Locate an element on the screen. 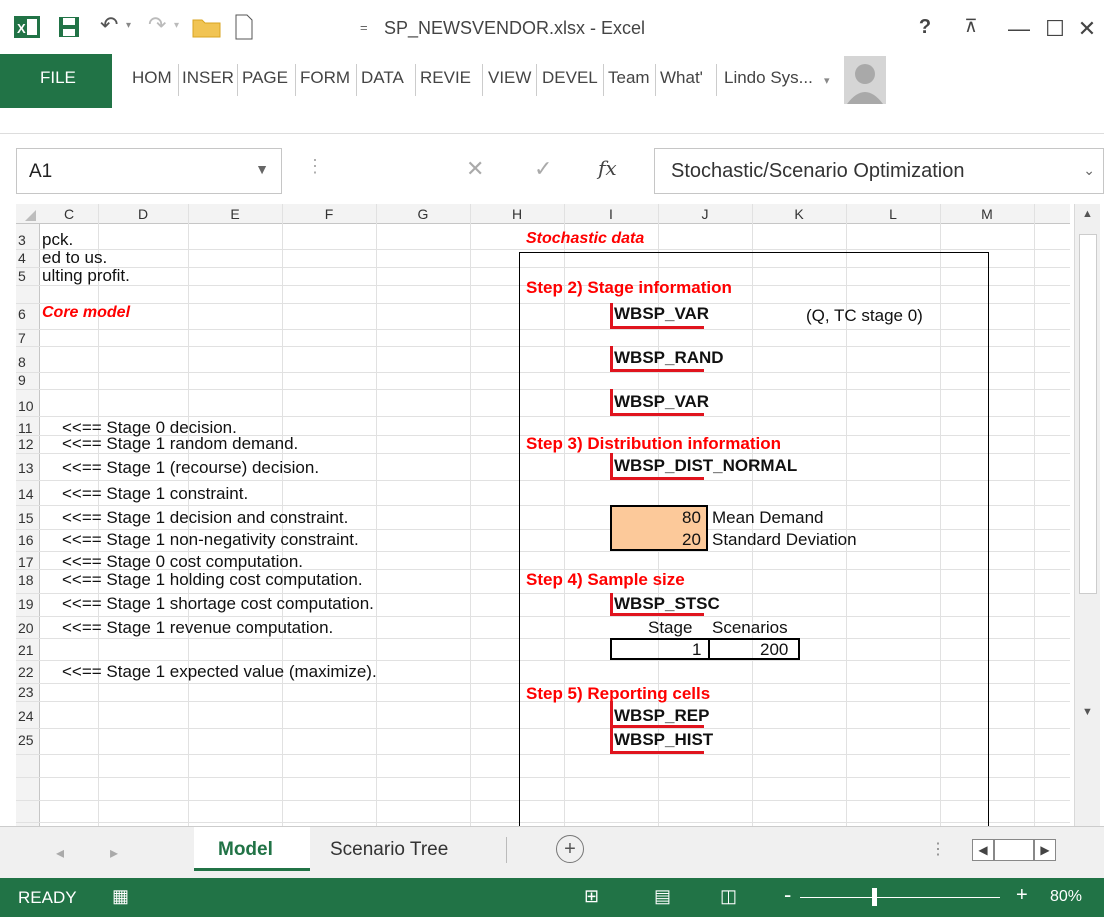  select-all-icon is located at coordinates (28, 214).